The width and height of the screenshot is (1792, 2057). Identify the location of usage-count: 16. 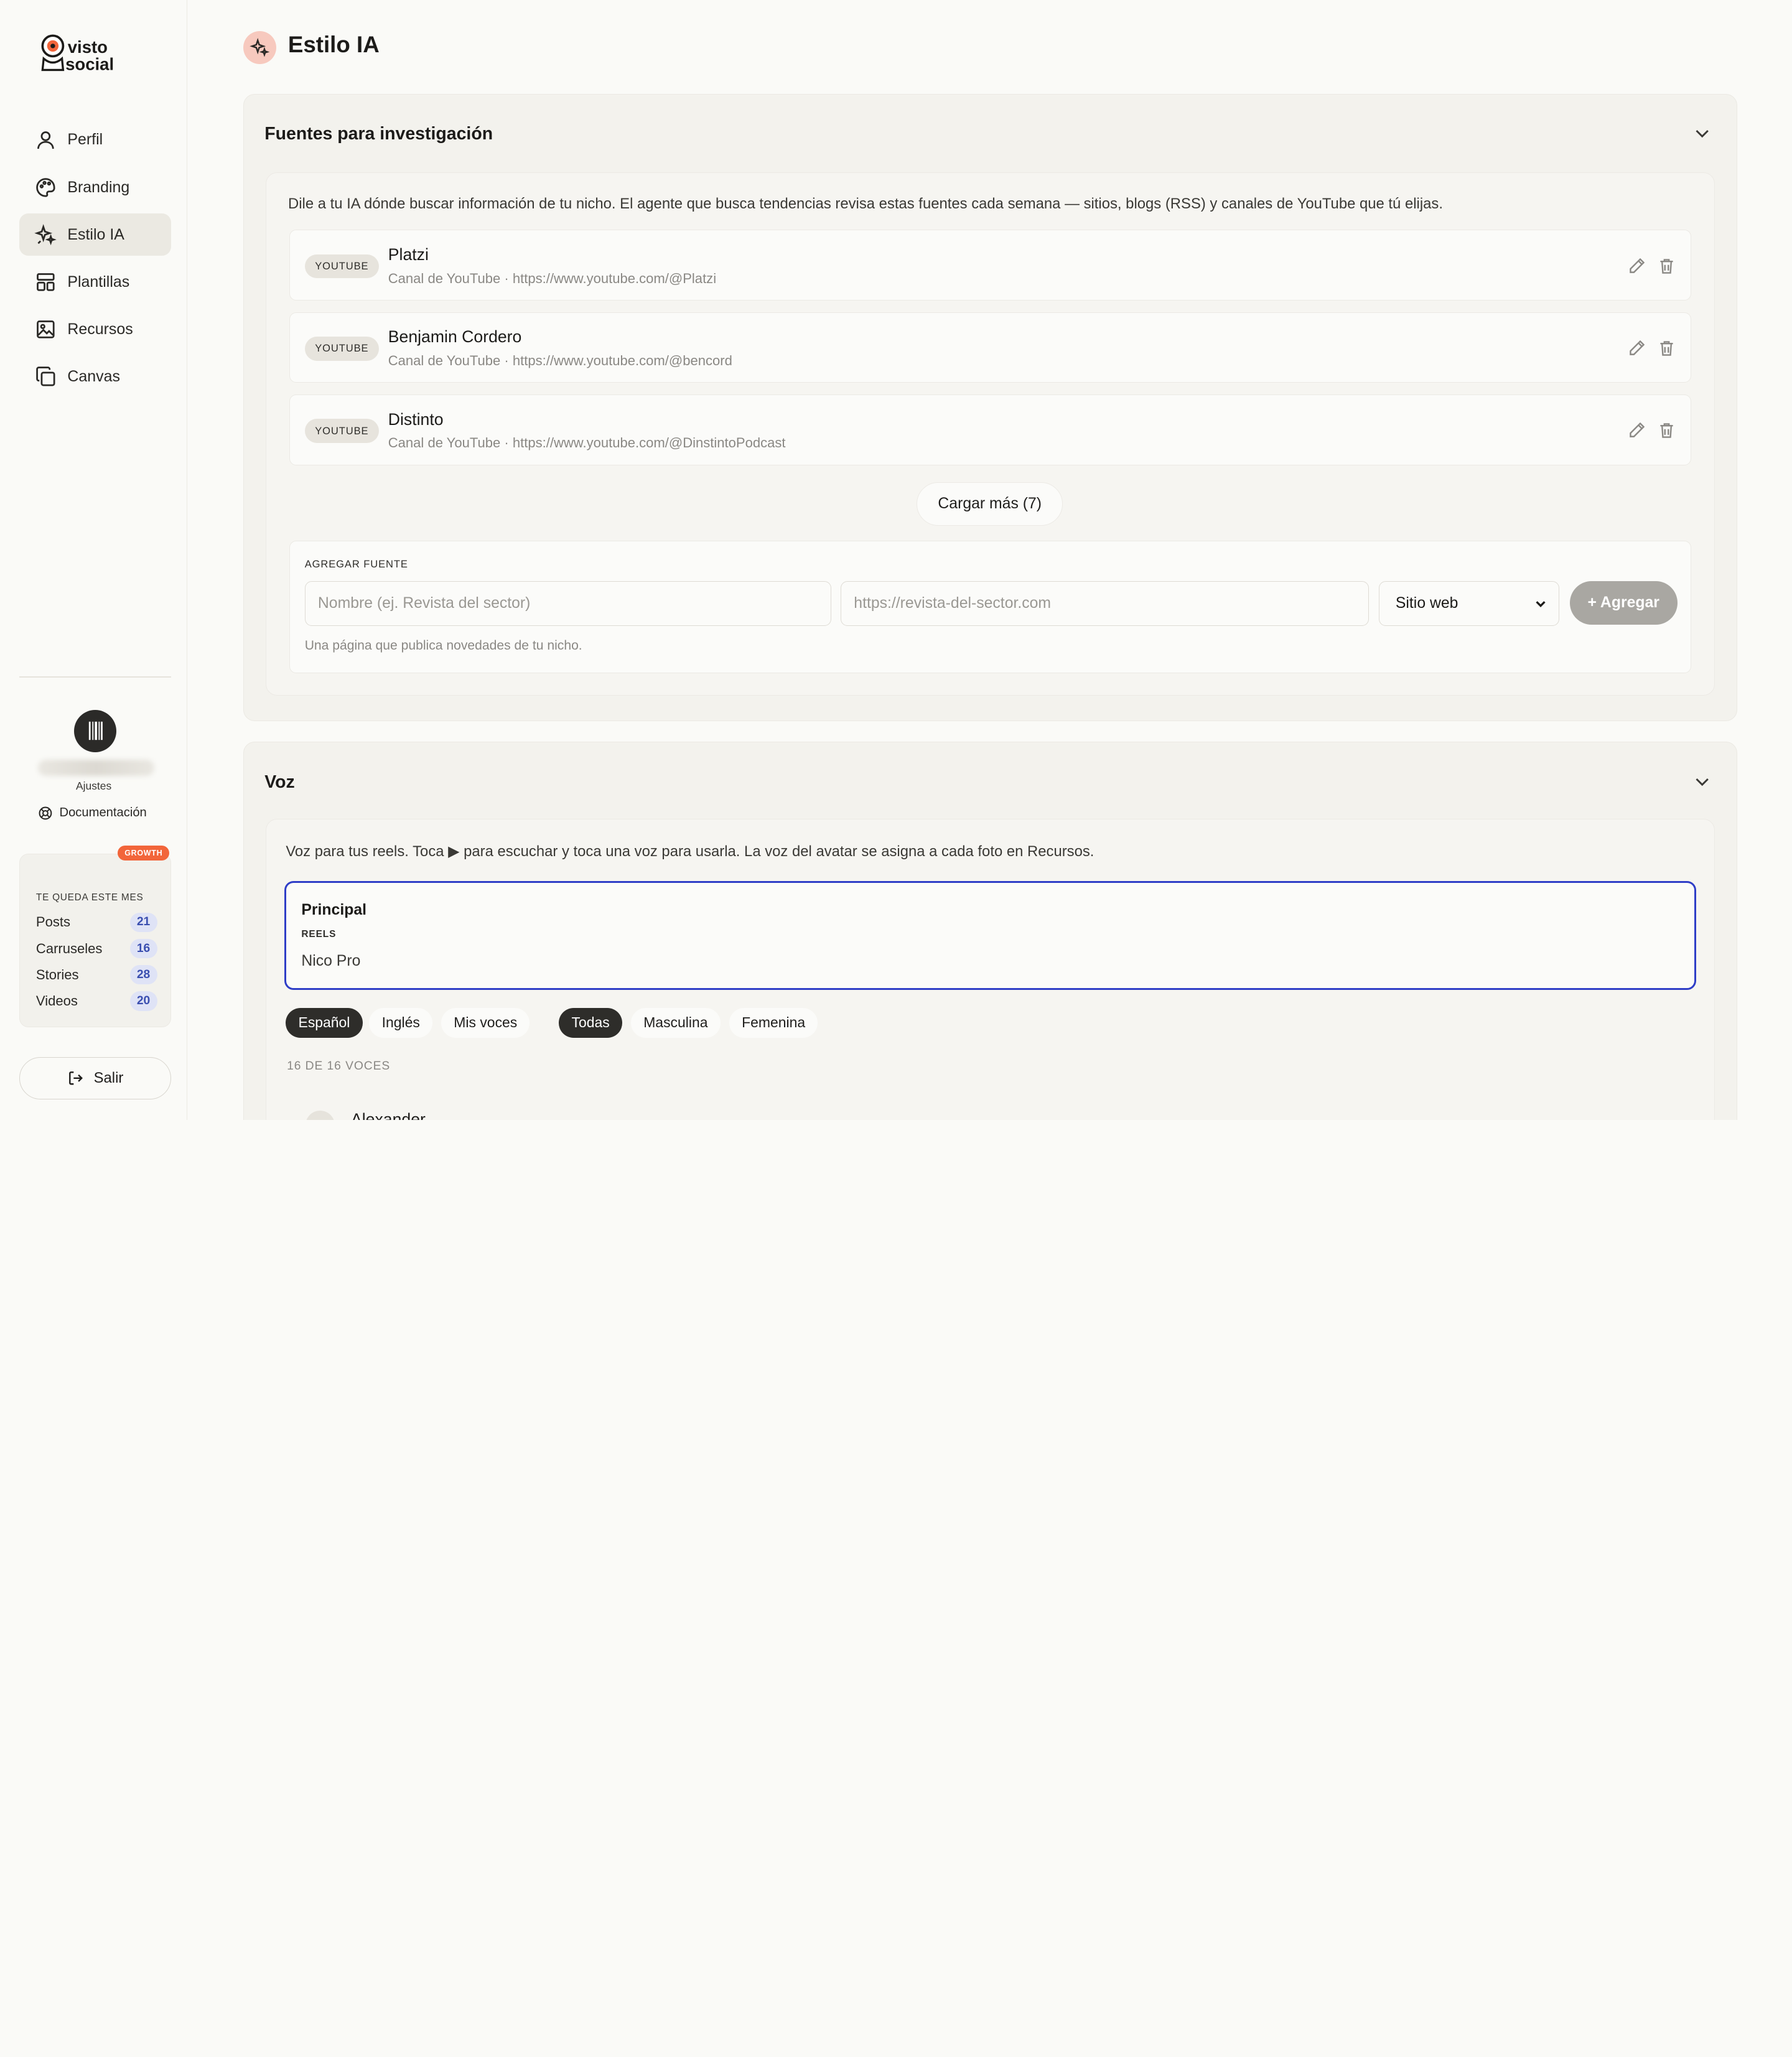
(143, 948).